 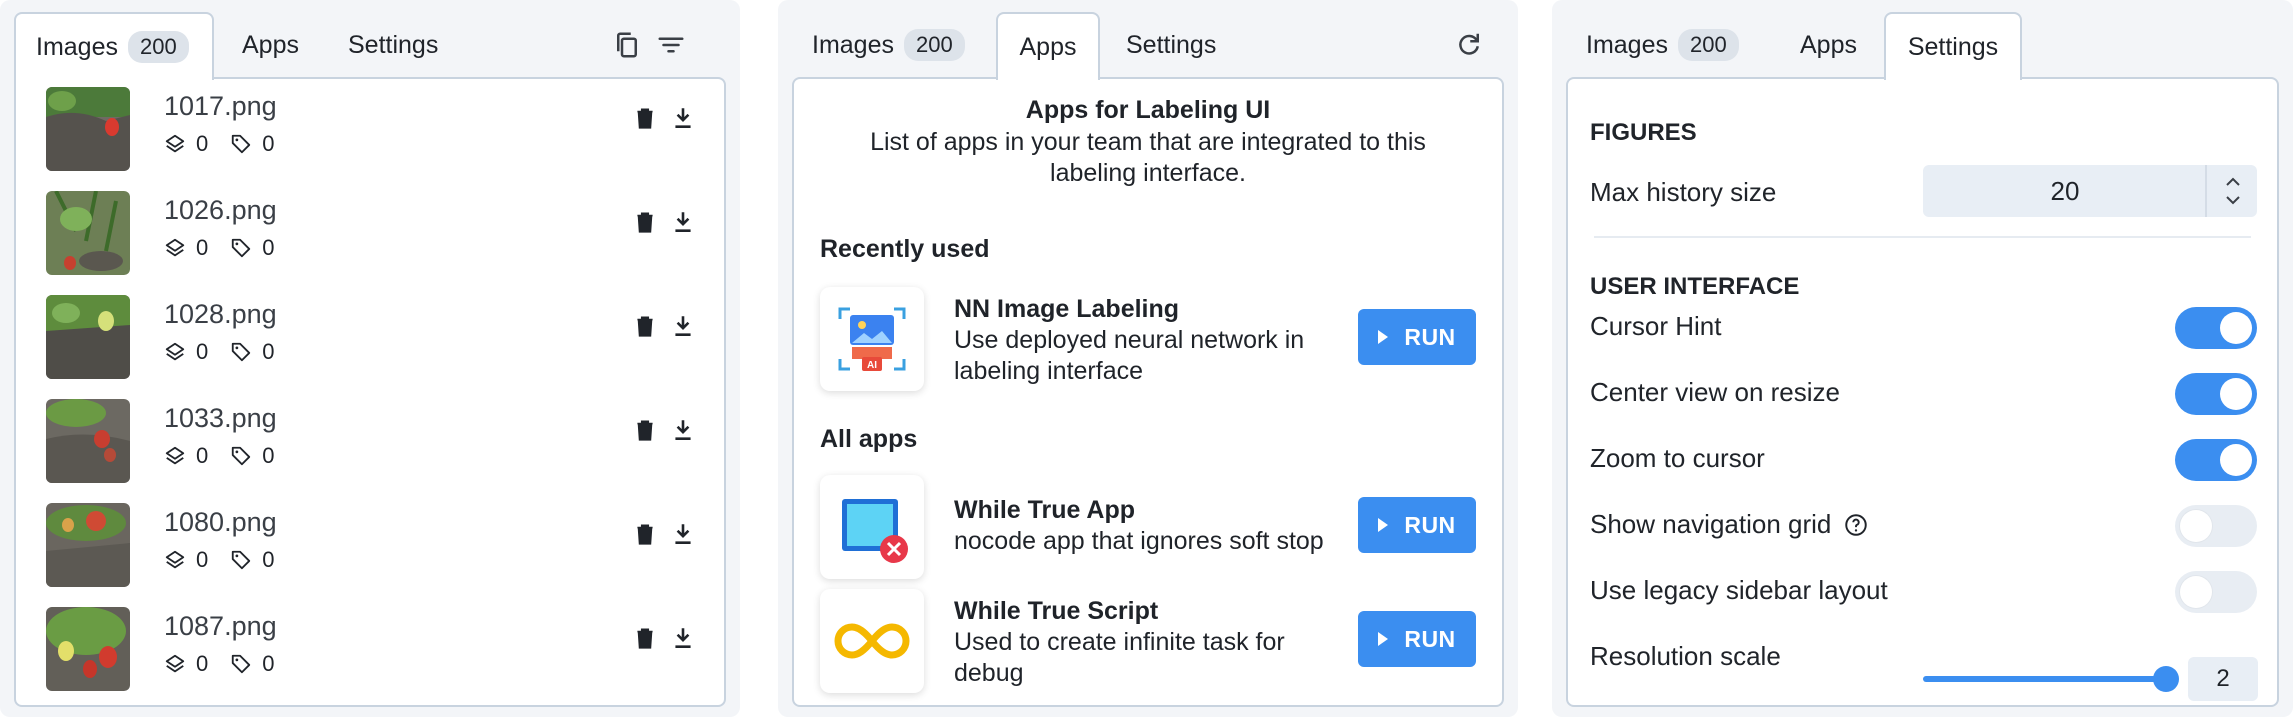 I want to click on zoom-to-cursor-toggle, so click(x=2216, y=460).